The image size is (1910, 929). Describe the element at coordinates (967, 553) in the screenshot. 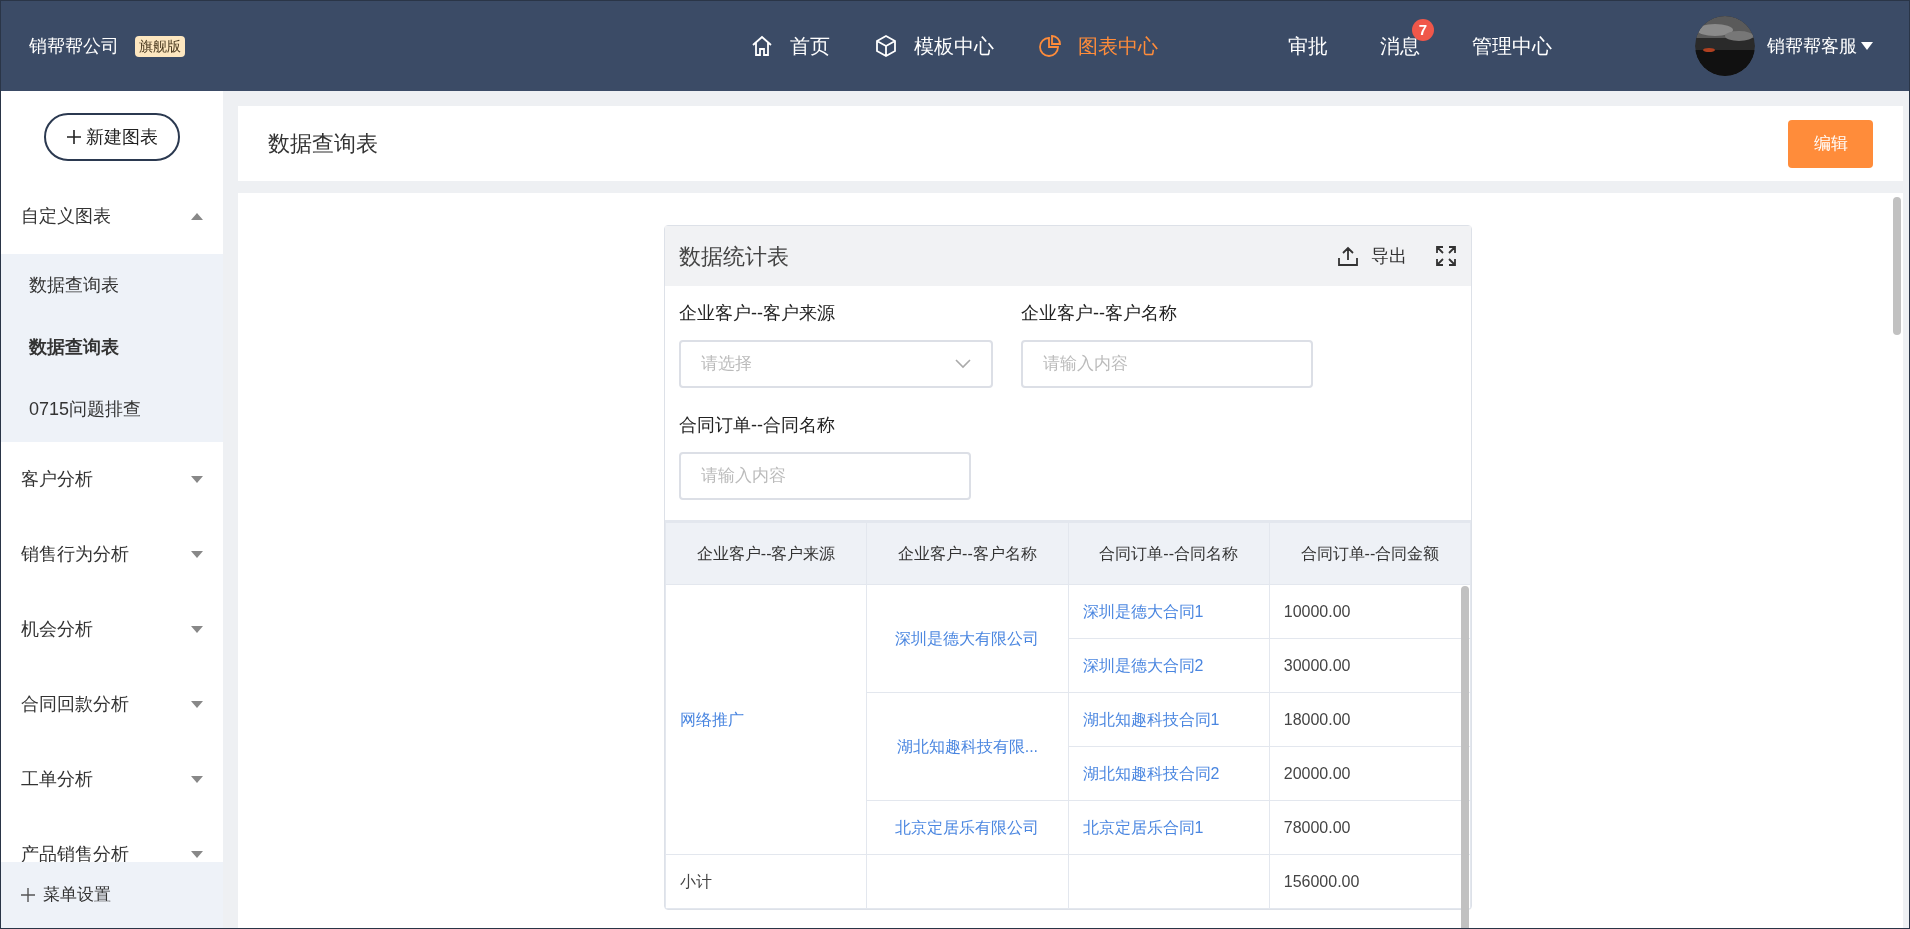

I see `column-header: 企业客户--客户名称` at that location.